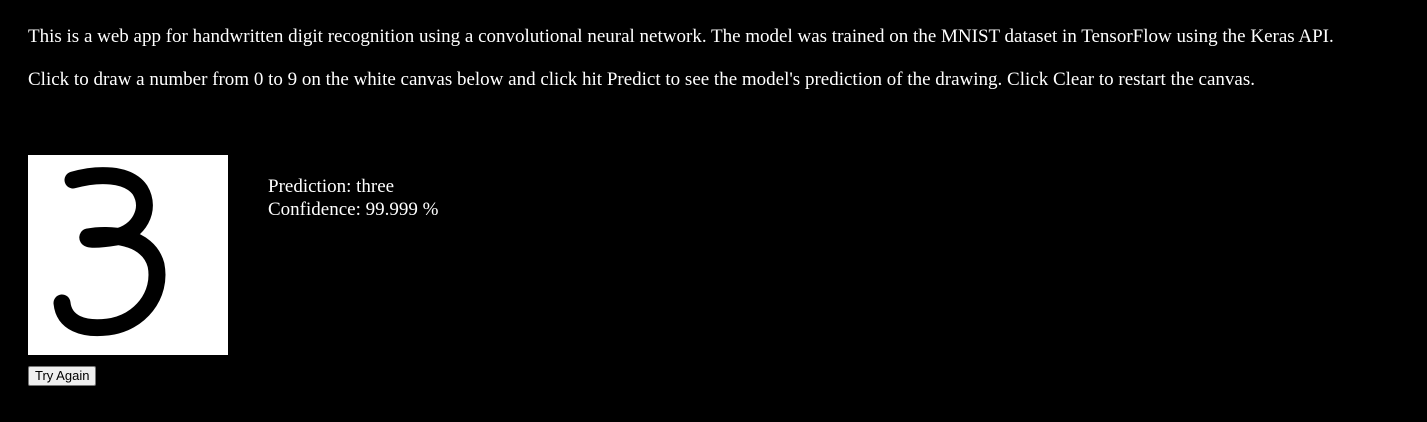  Describe the element at coordinates (310, 186) in the screenshot. I see `prediction-label: Prediction:` at that location.